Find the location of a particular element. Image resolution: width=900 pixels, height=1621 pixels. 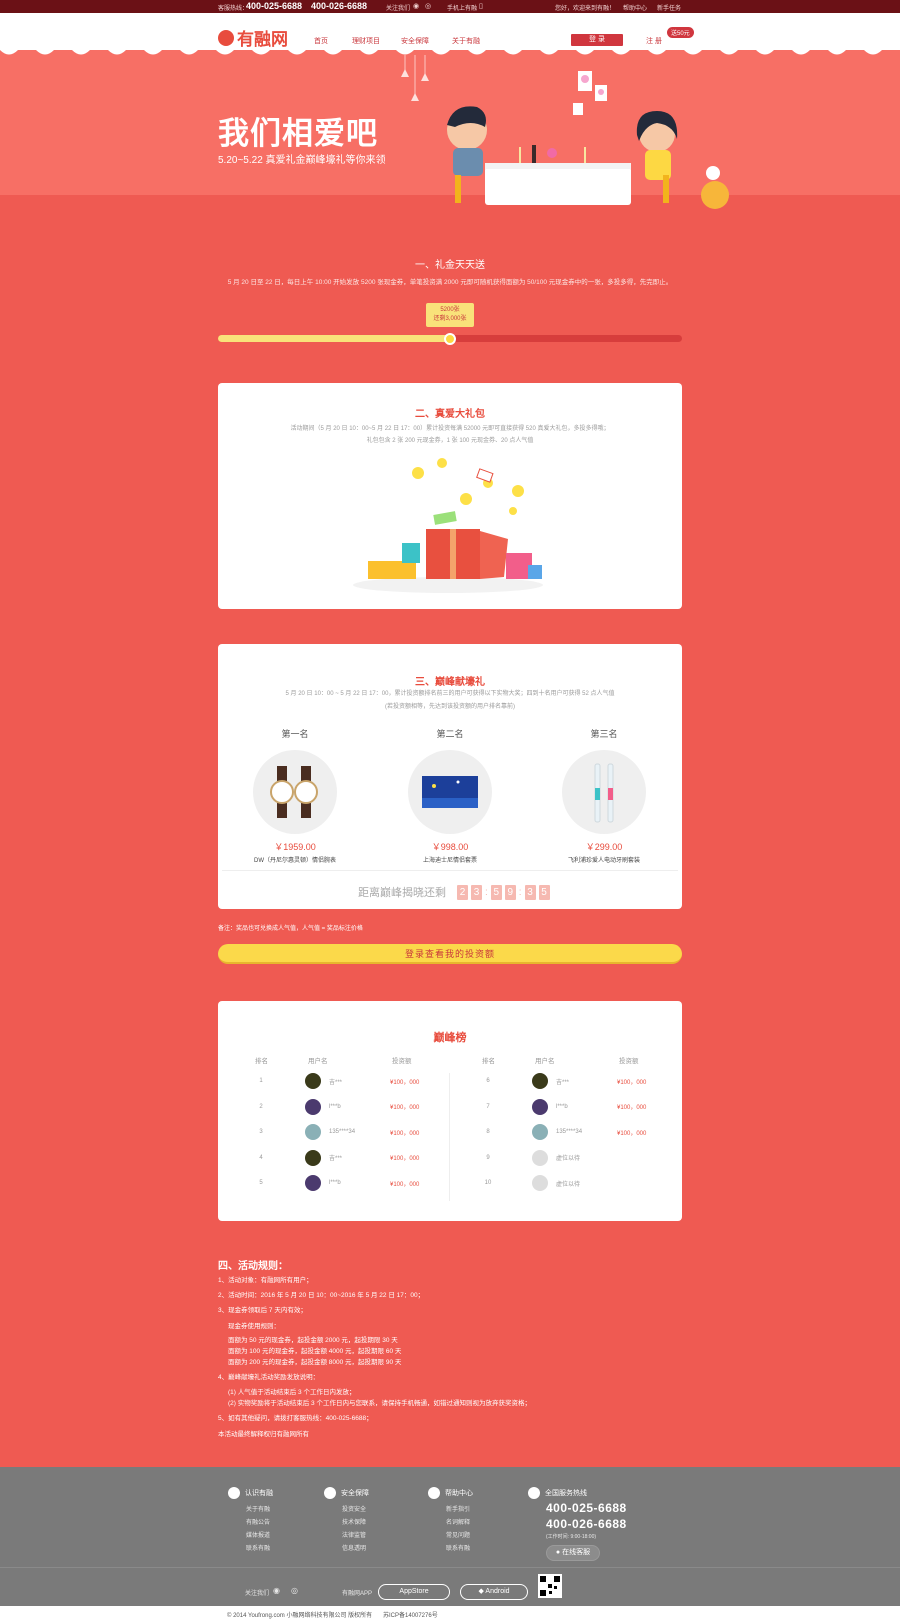

prize-second: 第二名 ￥998.00 上海迪士尼情侣套票 is located at coordinates (450, 795).